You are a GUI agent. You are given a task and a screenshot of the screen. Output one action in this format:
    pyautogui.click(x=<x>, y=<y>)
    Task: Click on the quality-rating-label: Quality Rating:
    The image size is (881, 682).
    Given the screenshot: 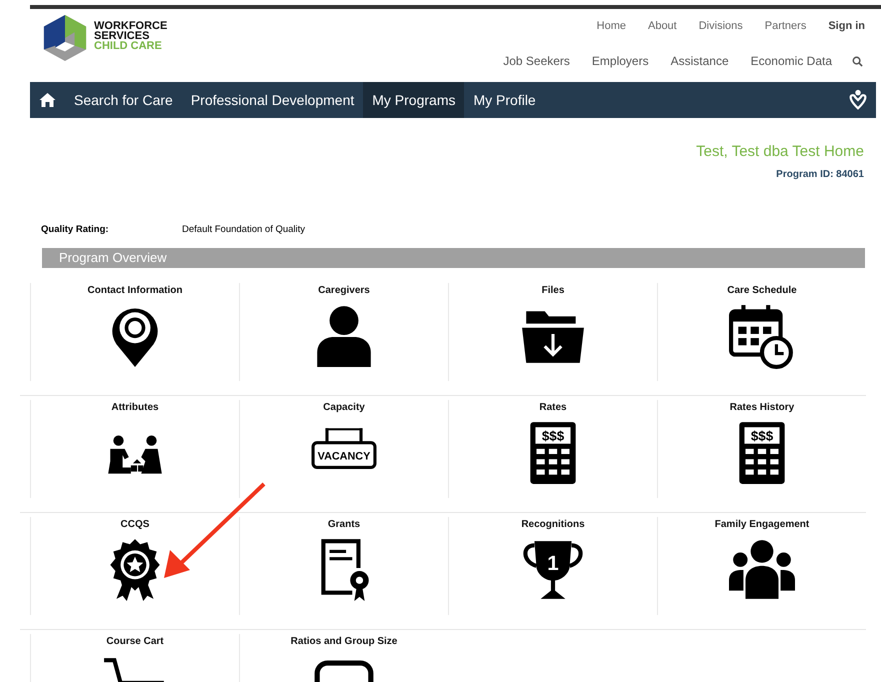 What is the action you would take?
    pyautogui.click(x=75, y=230)
    